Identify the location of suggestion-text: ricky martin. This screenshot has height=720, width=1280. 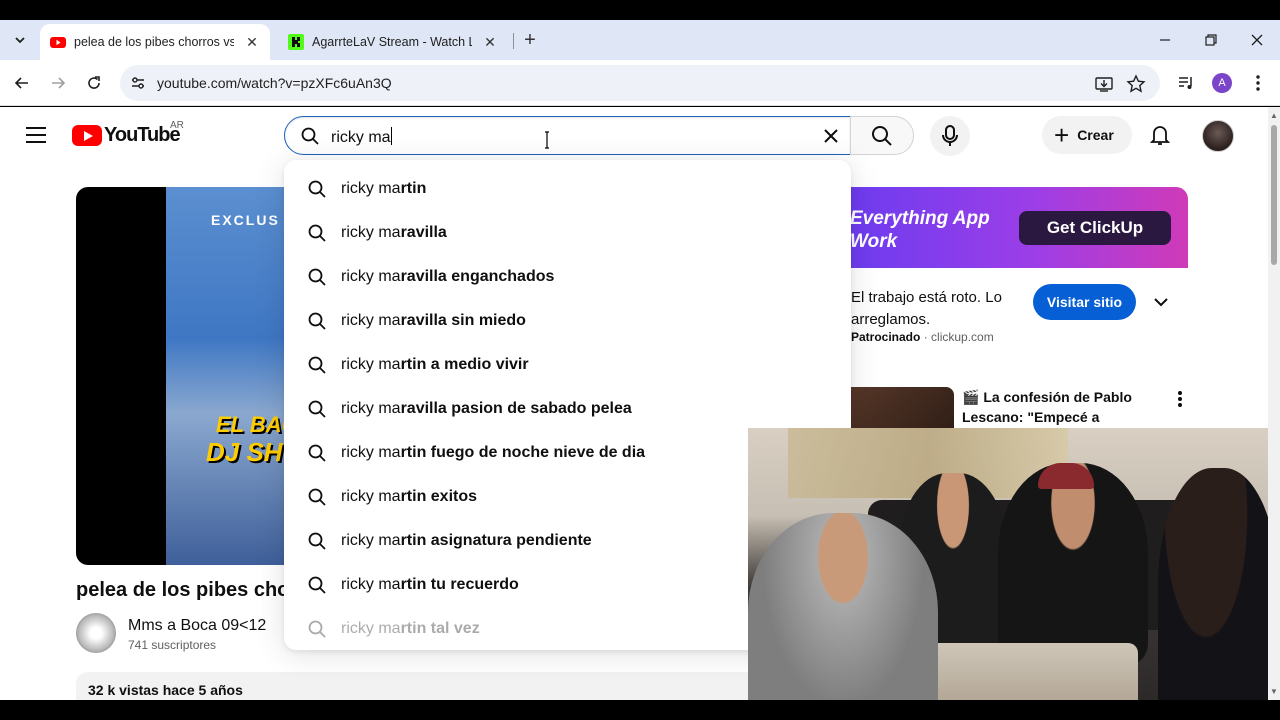
(384, 188).